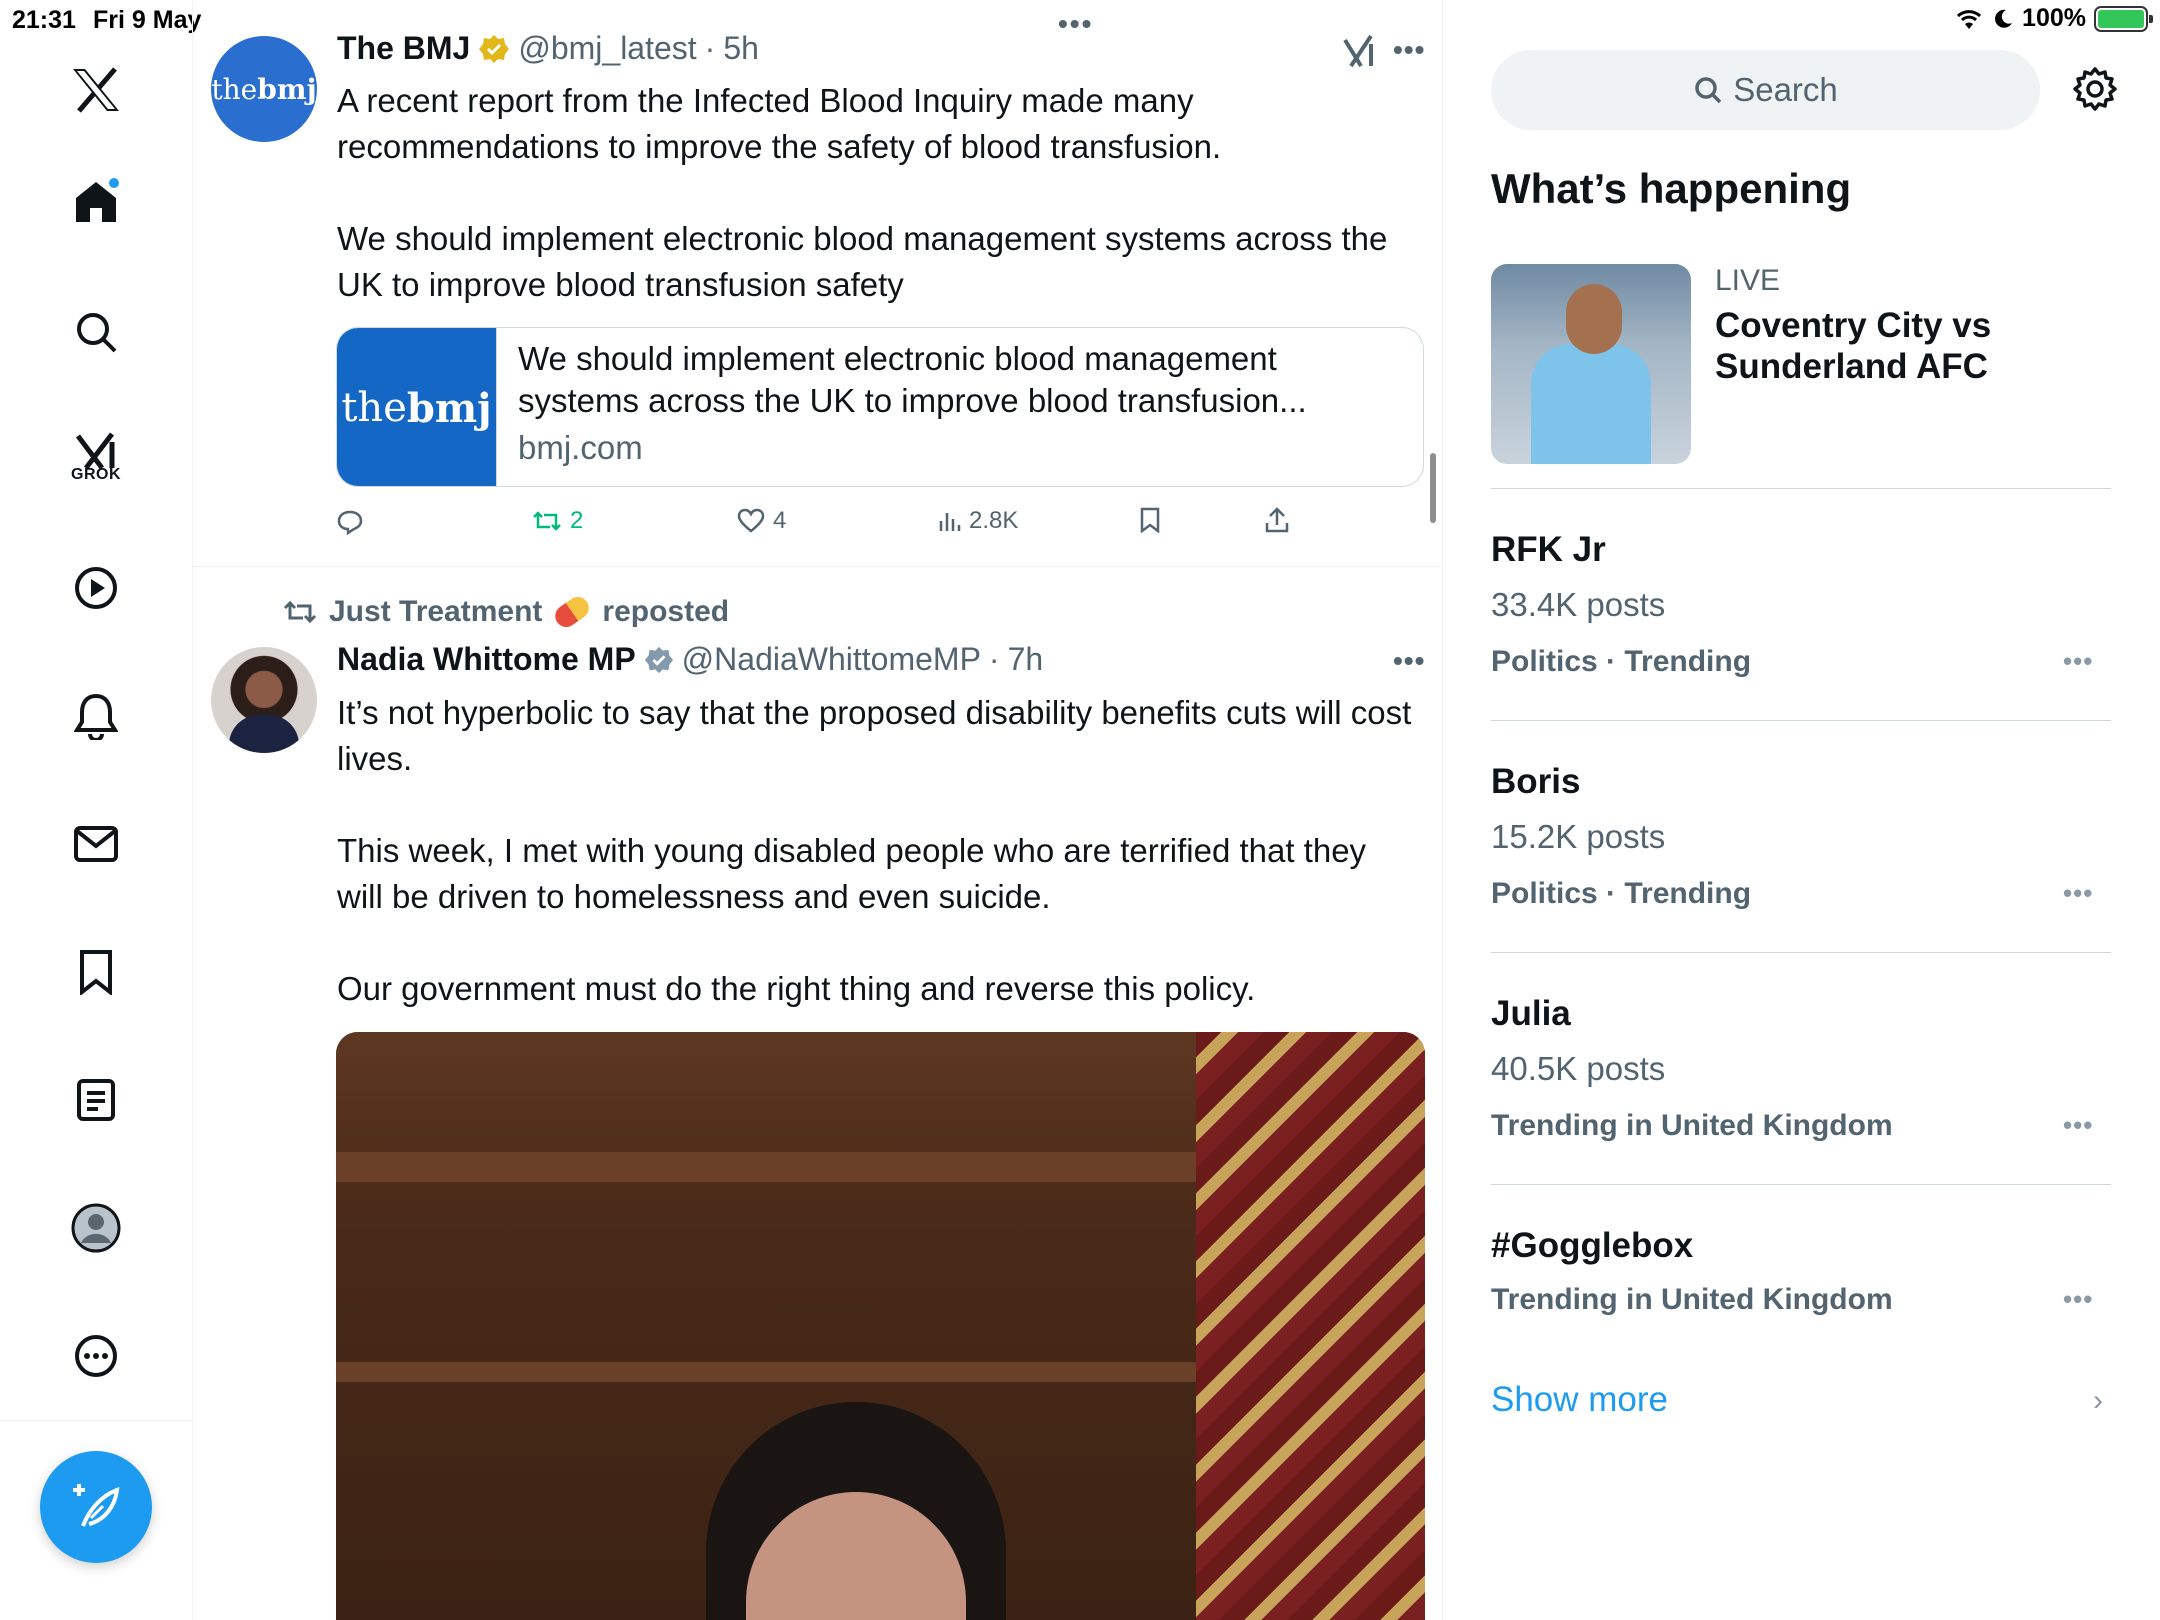 This screenshot has width=2160, height=1620. Describe the element at coordinates (547, 521) in the screenshot. I see `repost-icon` at that location.